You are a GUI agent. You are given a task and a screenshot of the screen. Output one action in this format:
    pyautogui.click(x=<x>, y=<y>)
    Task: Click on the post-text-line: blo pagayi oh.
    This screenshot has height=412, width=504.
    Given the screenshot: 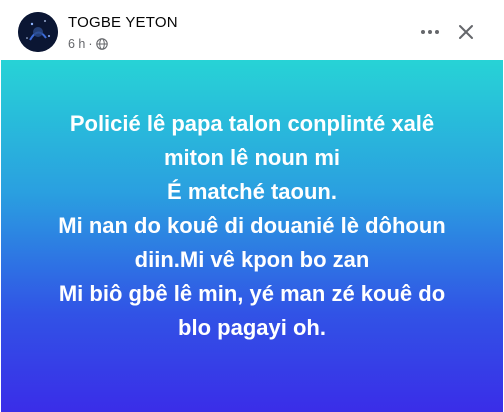 What is the action you would take?
    pyautogui.click(x=252, y=327)
    